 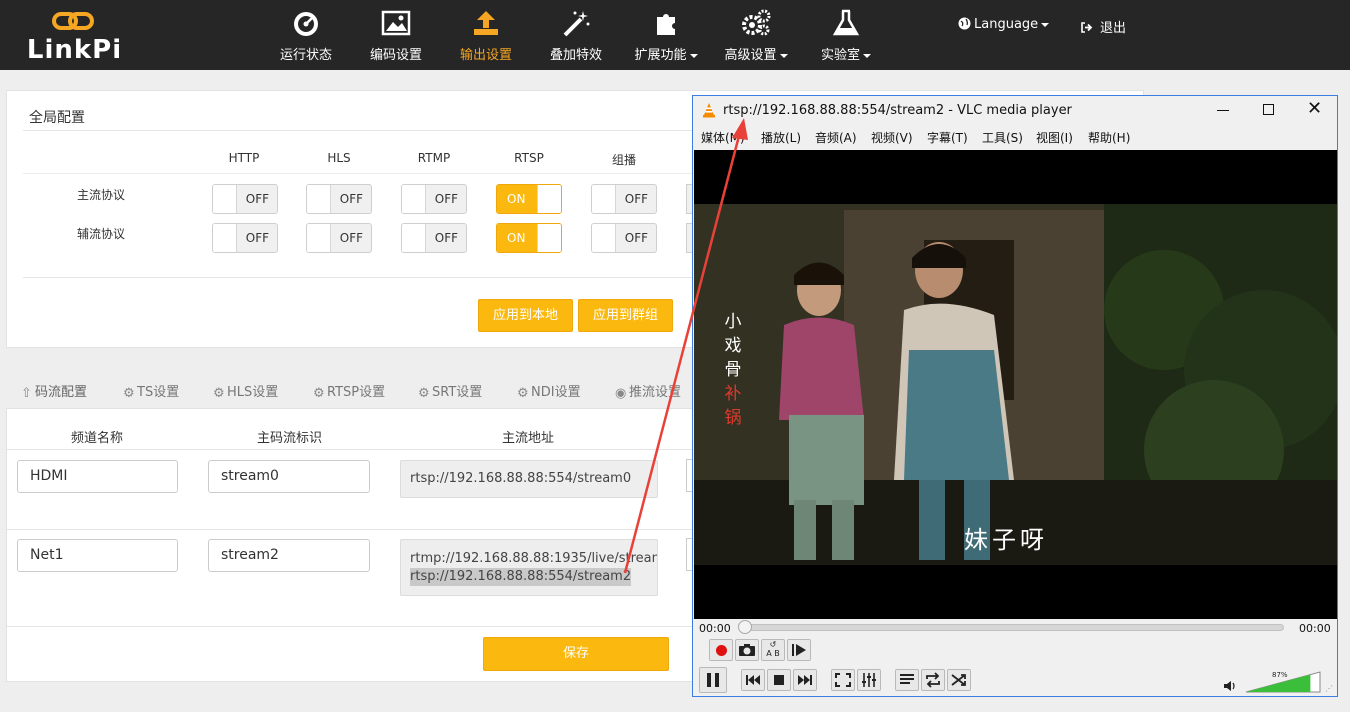 I want to click on menu-video: 视频(V), so click(x=892, y=137).